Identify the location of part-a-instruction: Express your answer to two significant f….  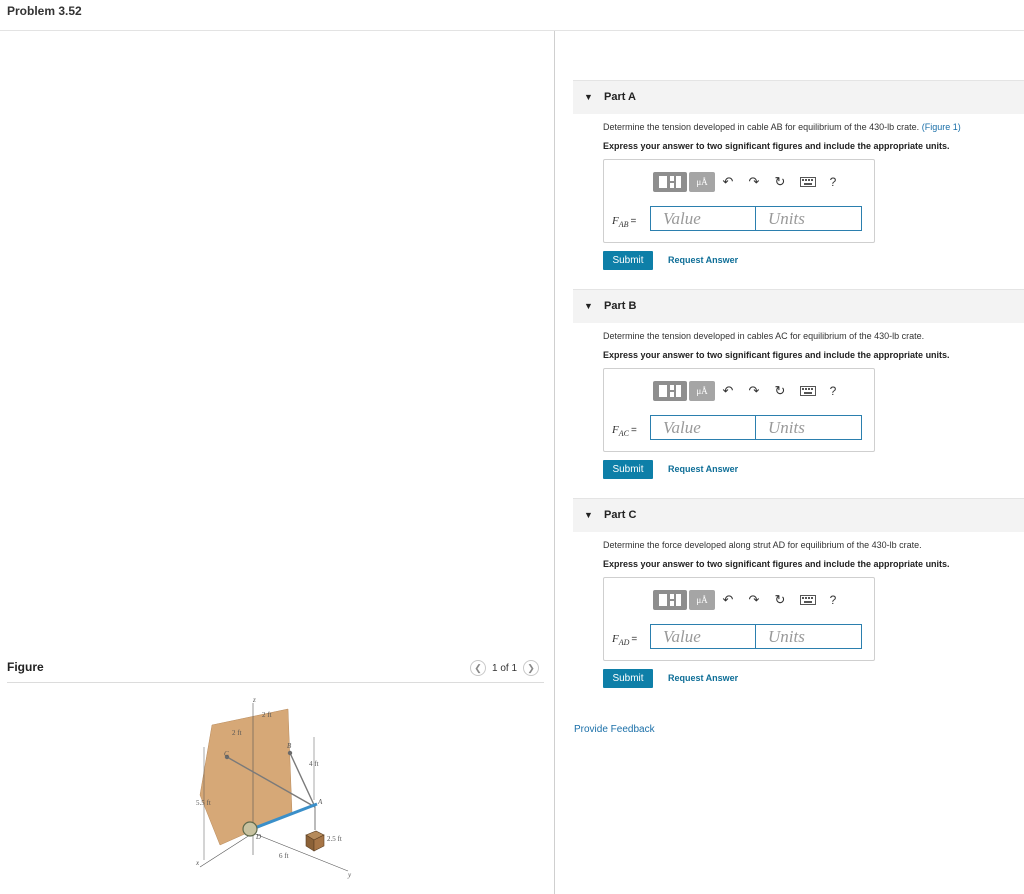
(776, 146).